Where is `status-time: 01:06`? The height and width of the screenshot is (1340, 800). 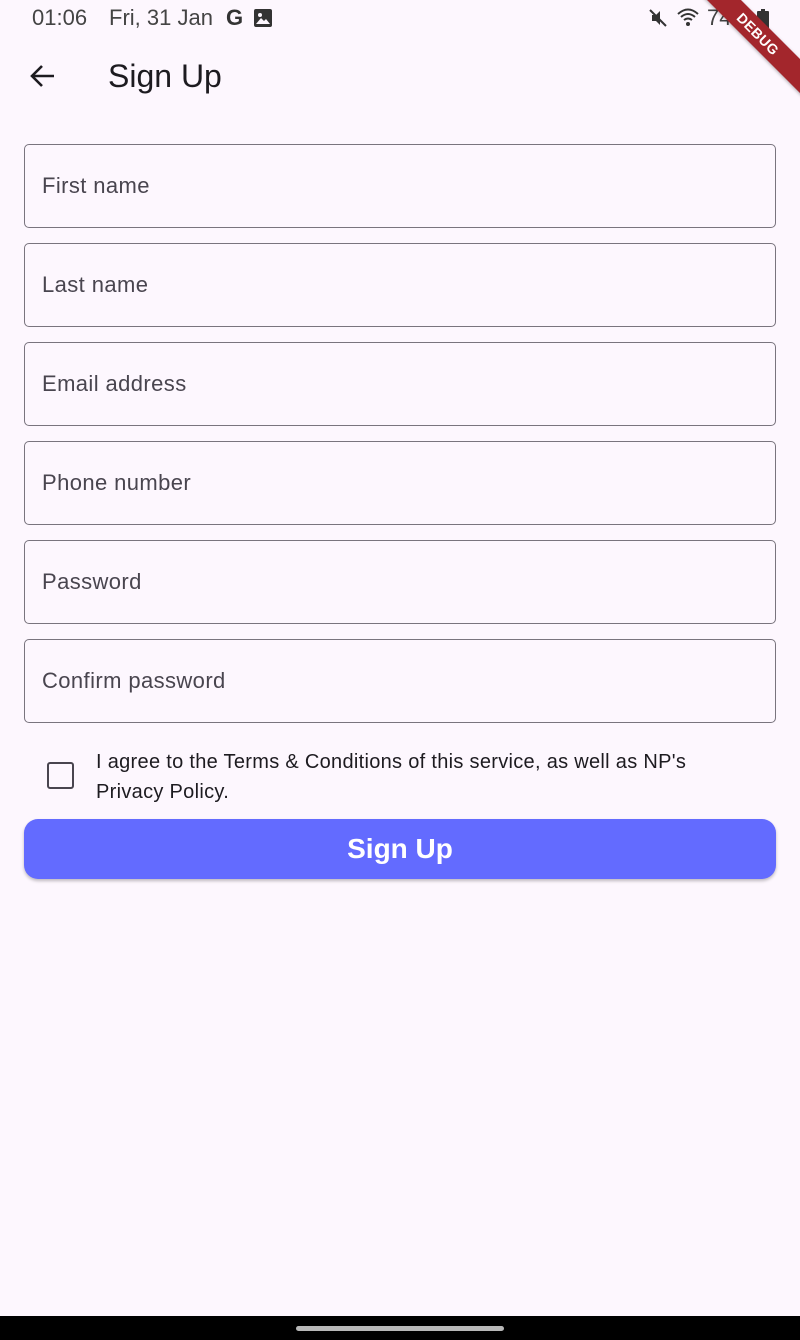
status-time: 01:06 is located at coordinates (60, 17).